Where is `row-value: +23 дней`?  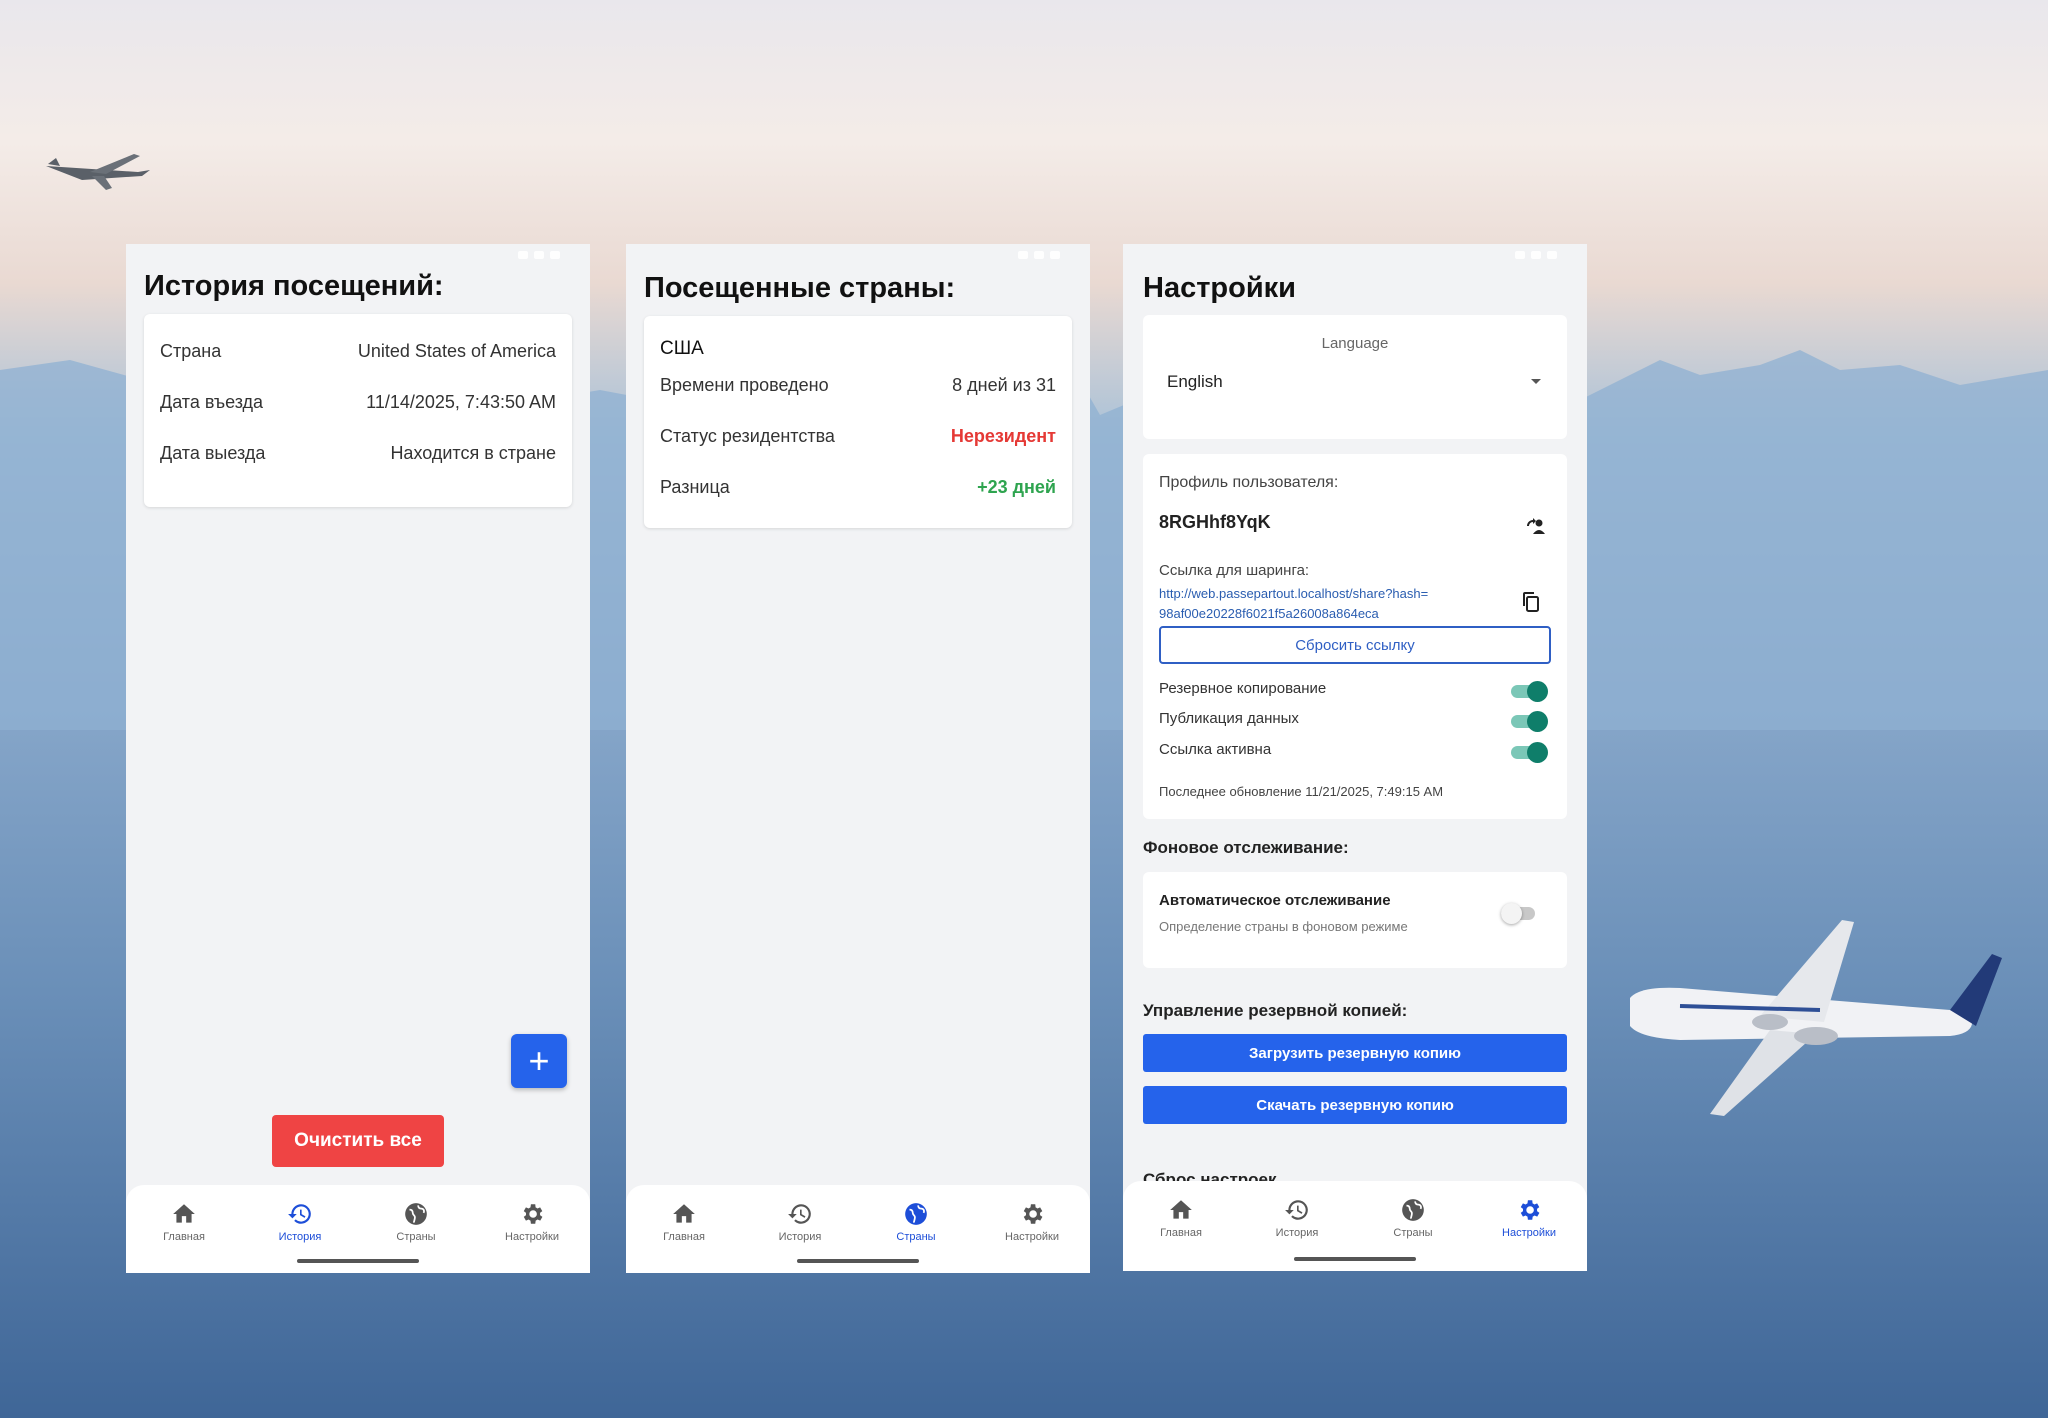
row-value: +23 дней is located at coordinates (1016, 487).